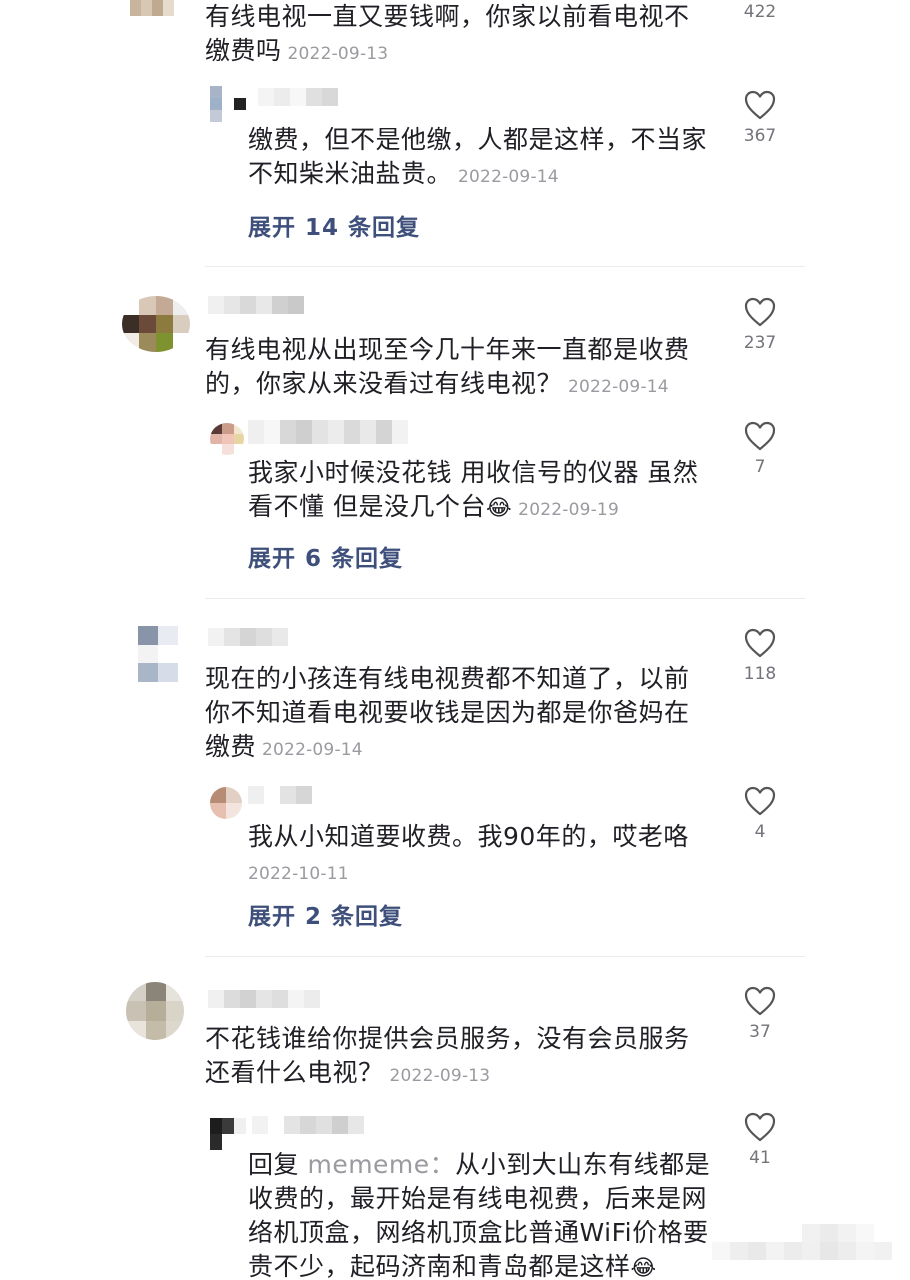  What do you see at coordinates (760, 674) in the screenshot?
I see `like-count: 118` at bounding box center [760, 674].